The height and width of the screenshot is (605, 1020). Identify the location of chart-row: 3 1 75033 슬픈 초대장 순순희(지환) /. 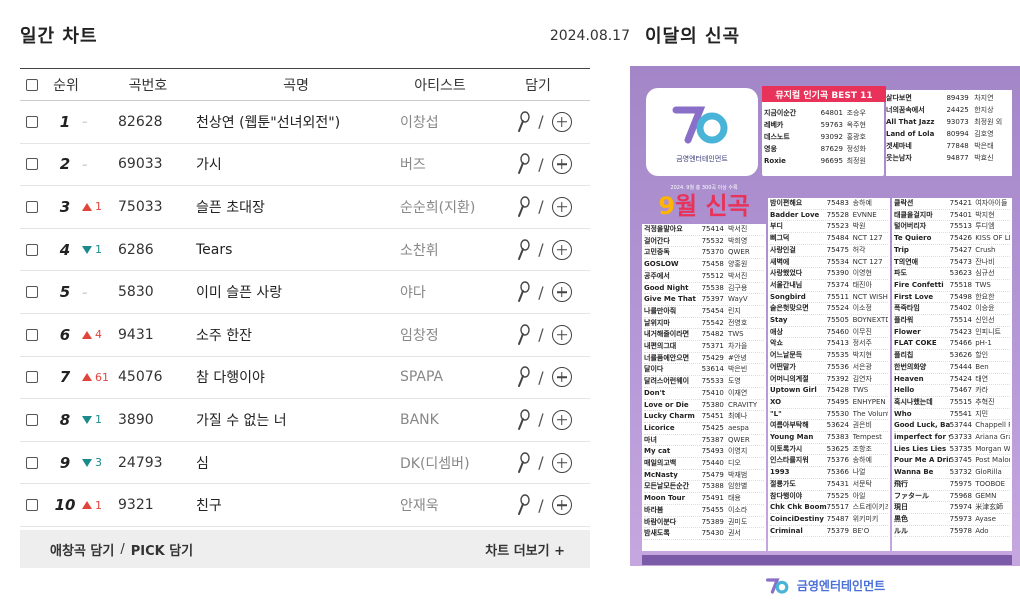
(305, 207).